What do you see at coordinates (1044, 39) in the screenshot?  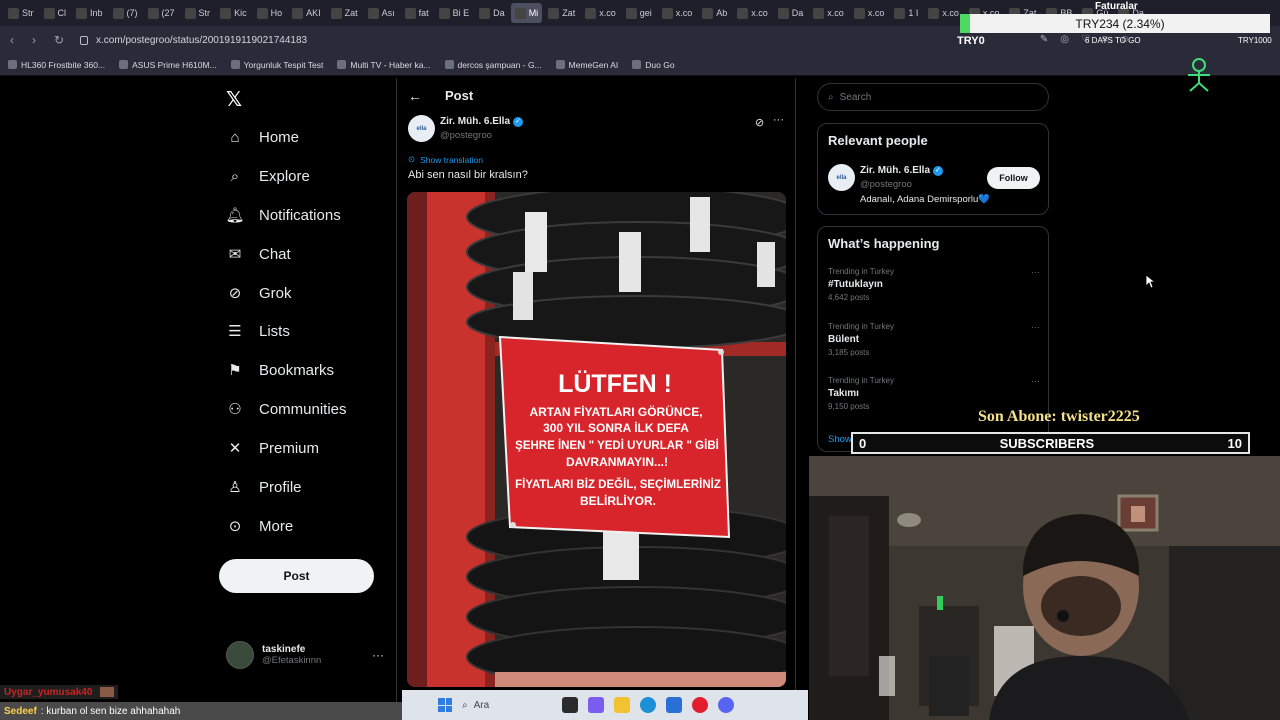 I see `edit-icon: ✎` at bounding box center [1044, 39].